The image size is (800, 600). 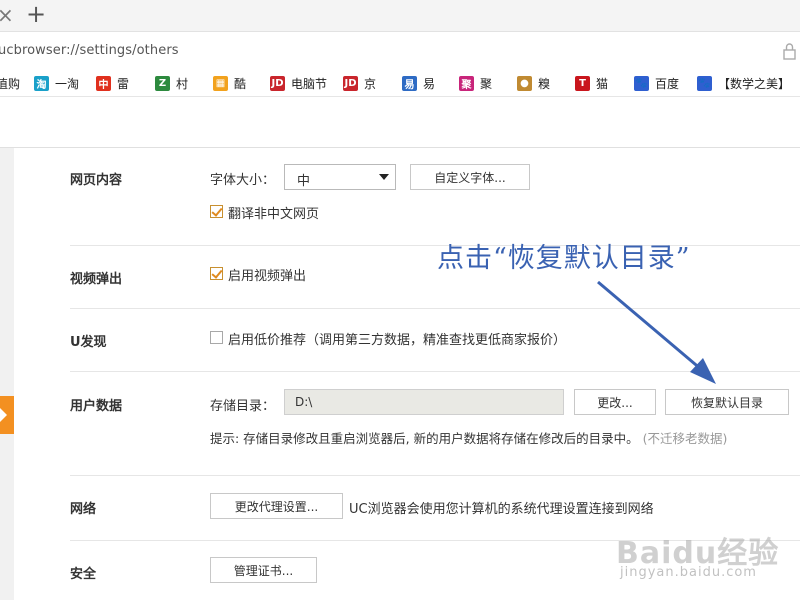 I want to click on section-title-network: 网络, so click(x=83, y=509).